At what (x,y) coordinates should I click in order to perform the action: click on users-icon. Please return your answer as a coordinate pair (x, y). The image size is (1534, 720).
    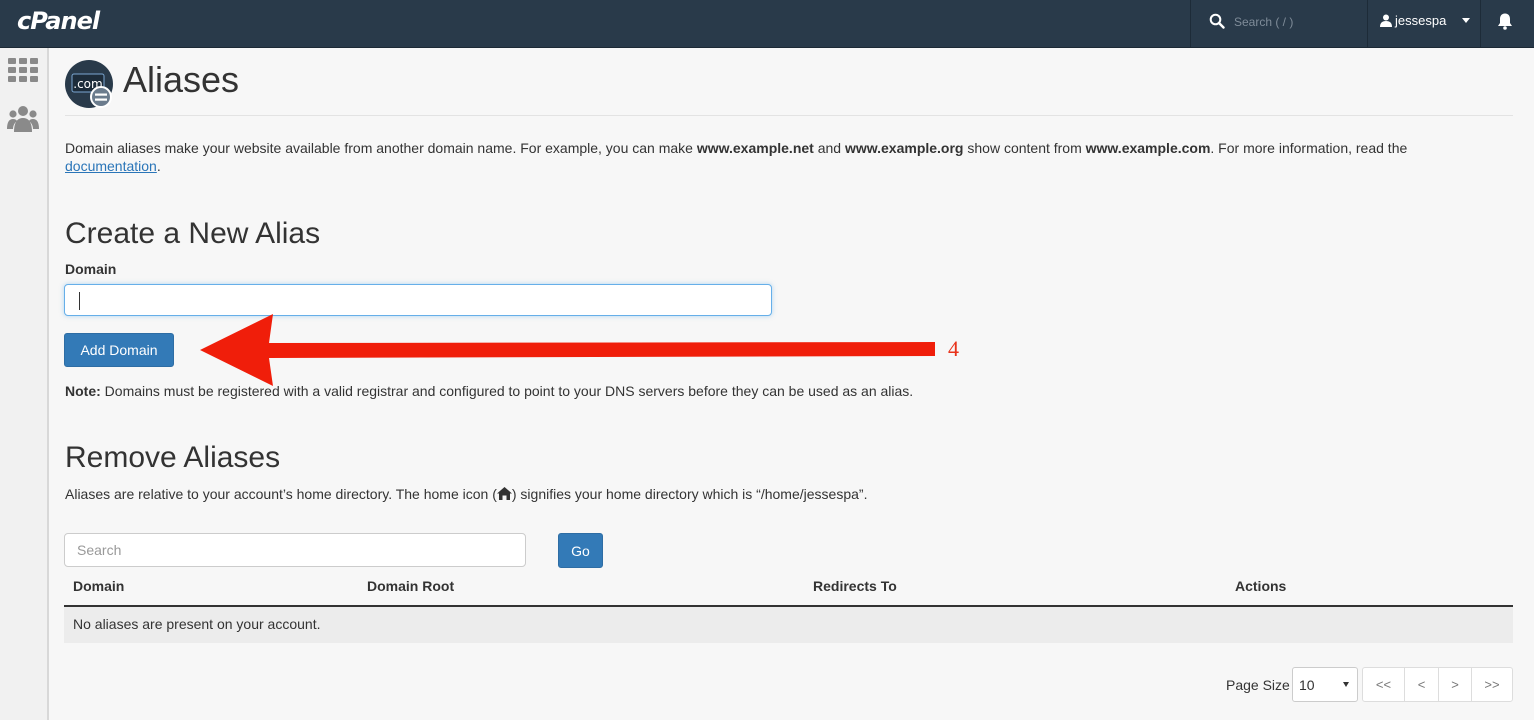
    Looking at the image, I should click on (23, 118).